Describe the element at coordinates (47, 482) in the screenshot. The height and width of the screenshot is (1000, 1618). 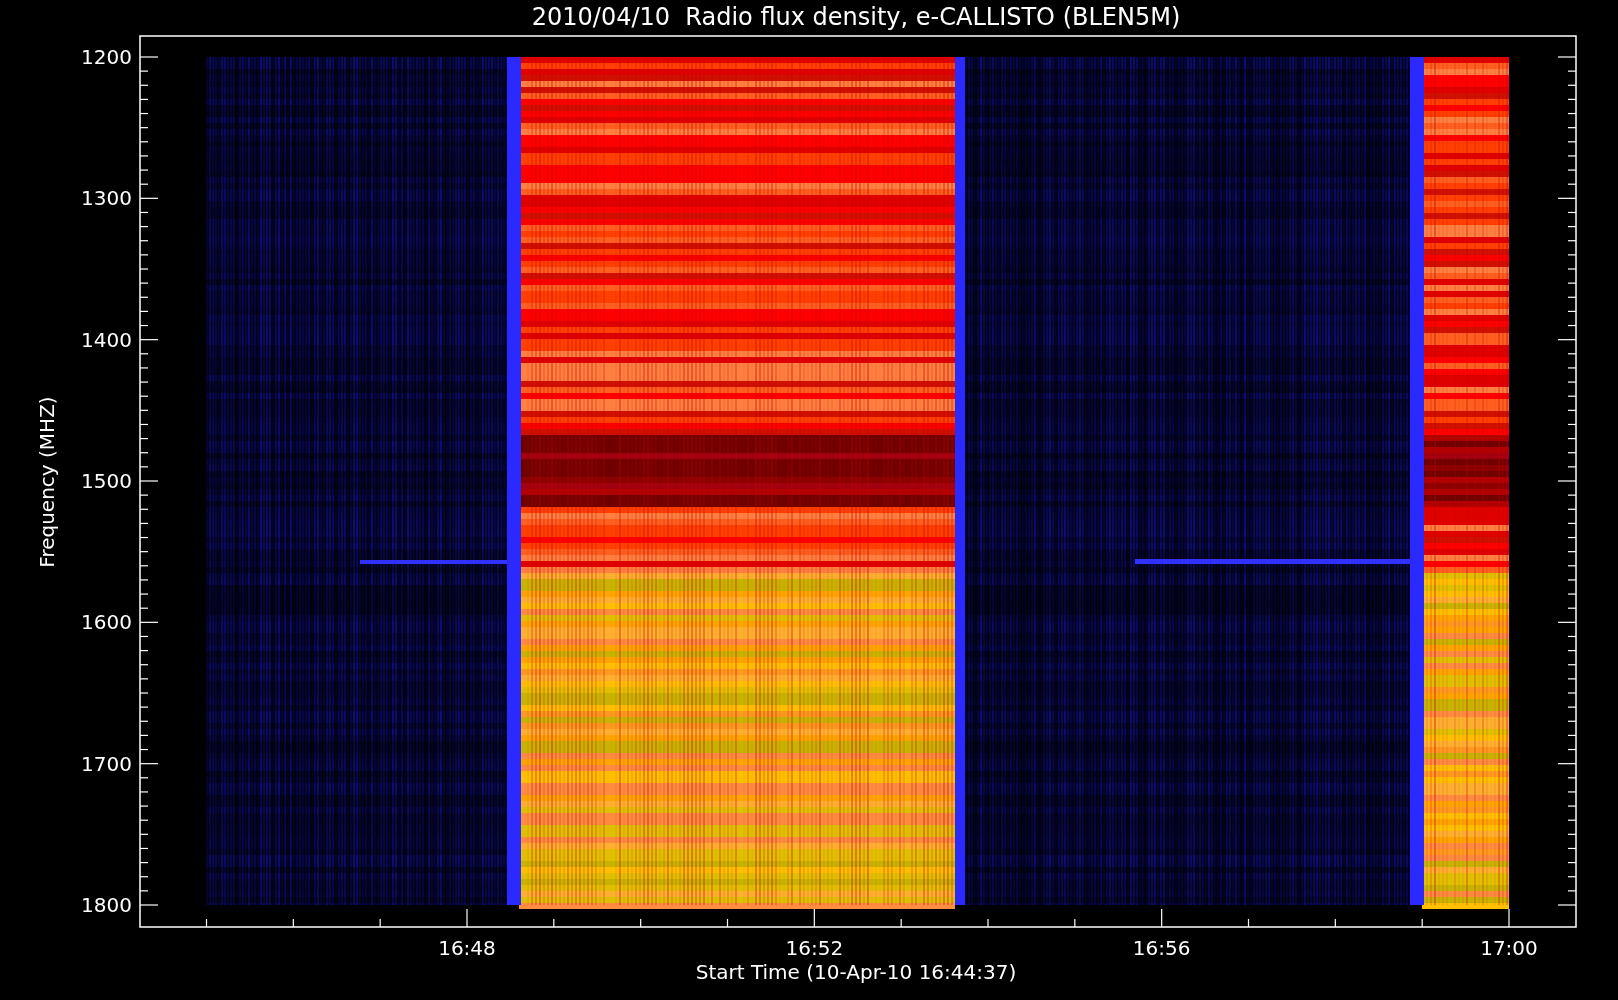
I see `axis-label: Frequency (MHZ)` at that location.